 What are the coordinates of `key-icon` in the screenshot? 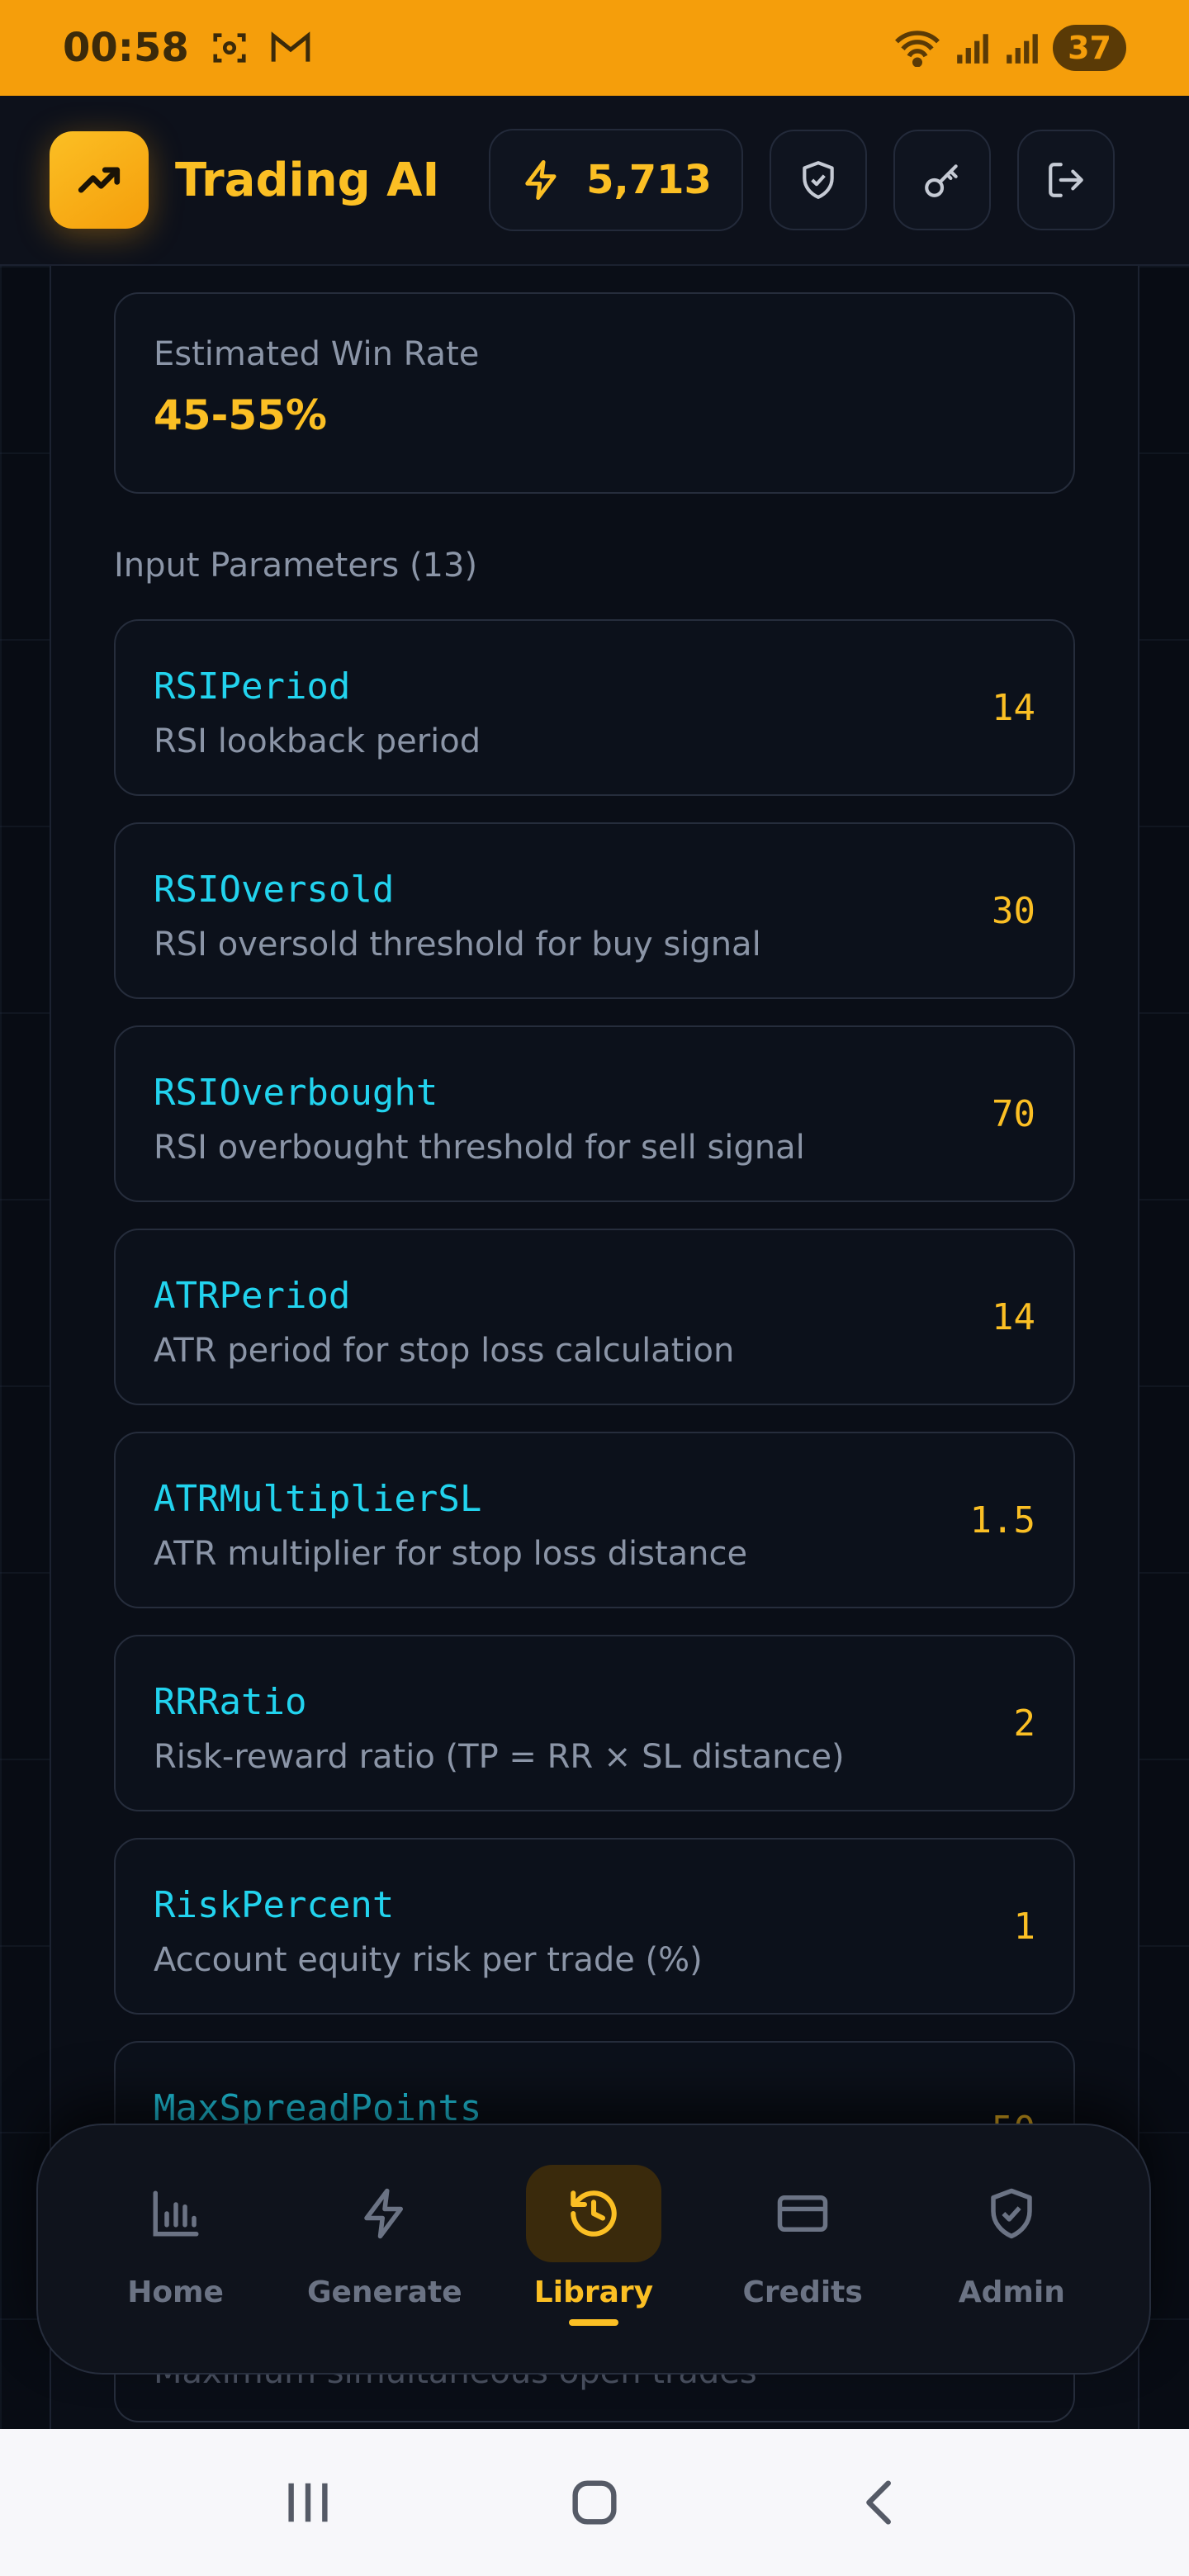 It's located at (941, 180).